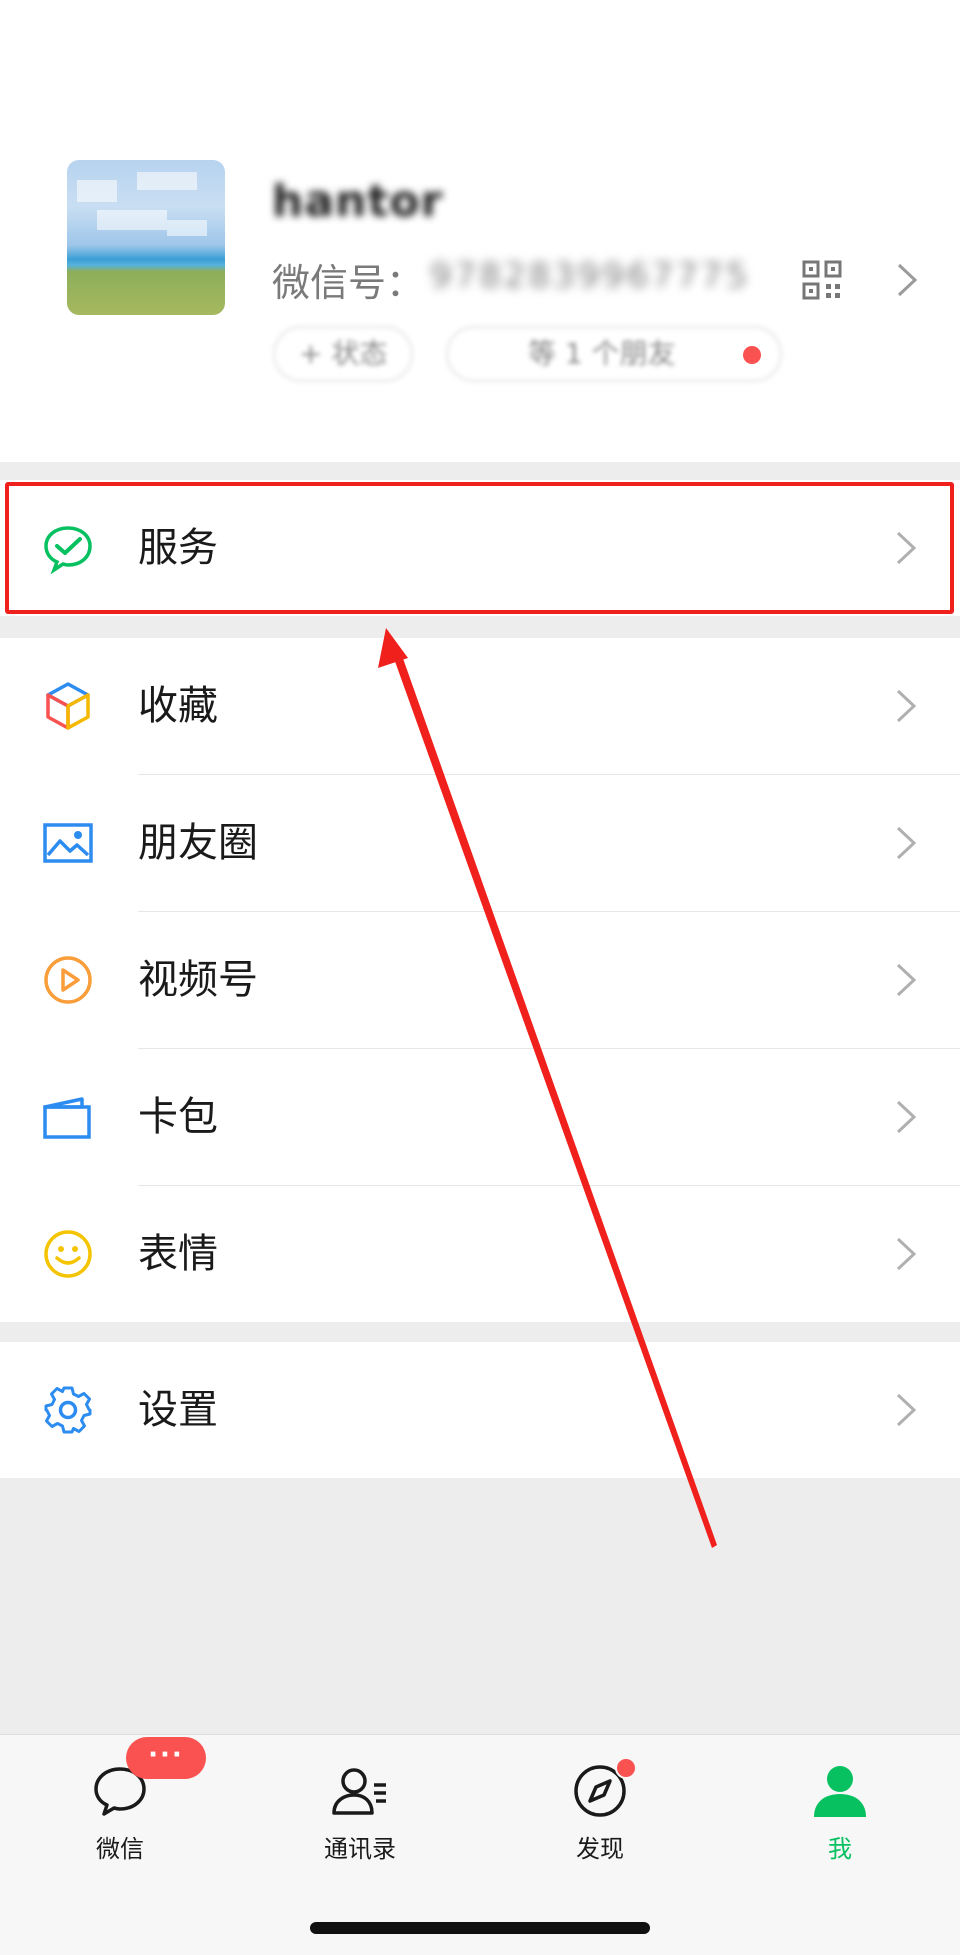 This screenshot has height=1955, width=960. I want to click on tab-label: 发现, so click(600, 1849).